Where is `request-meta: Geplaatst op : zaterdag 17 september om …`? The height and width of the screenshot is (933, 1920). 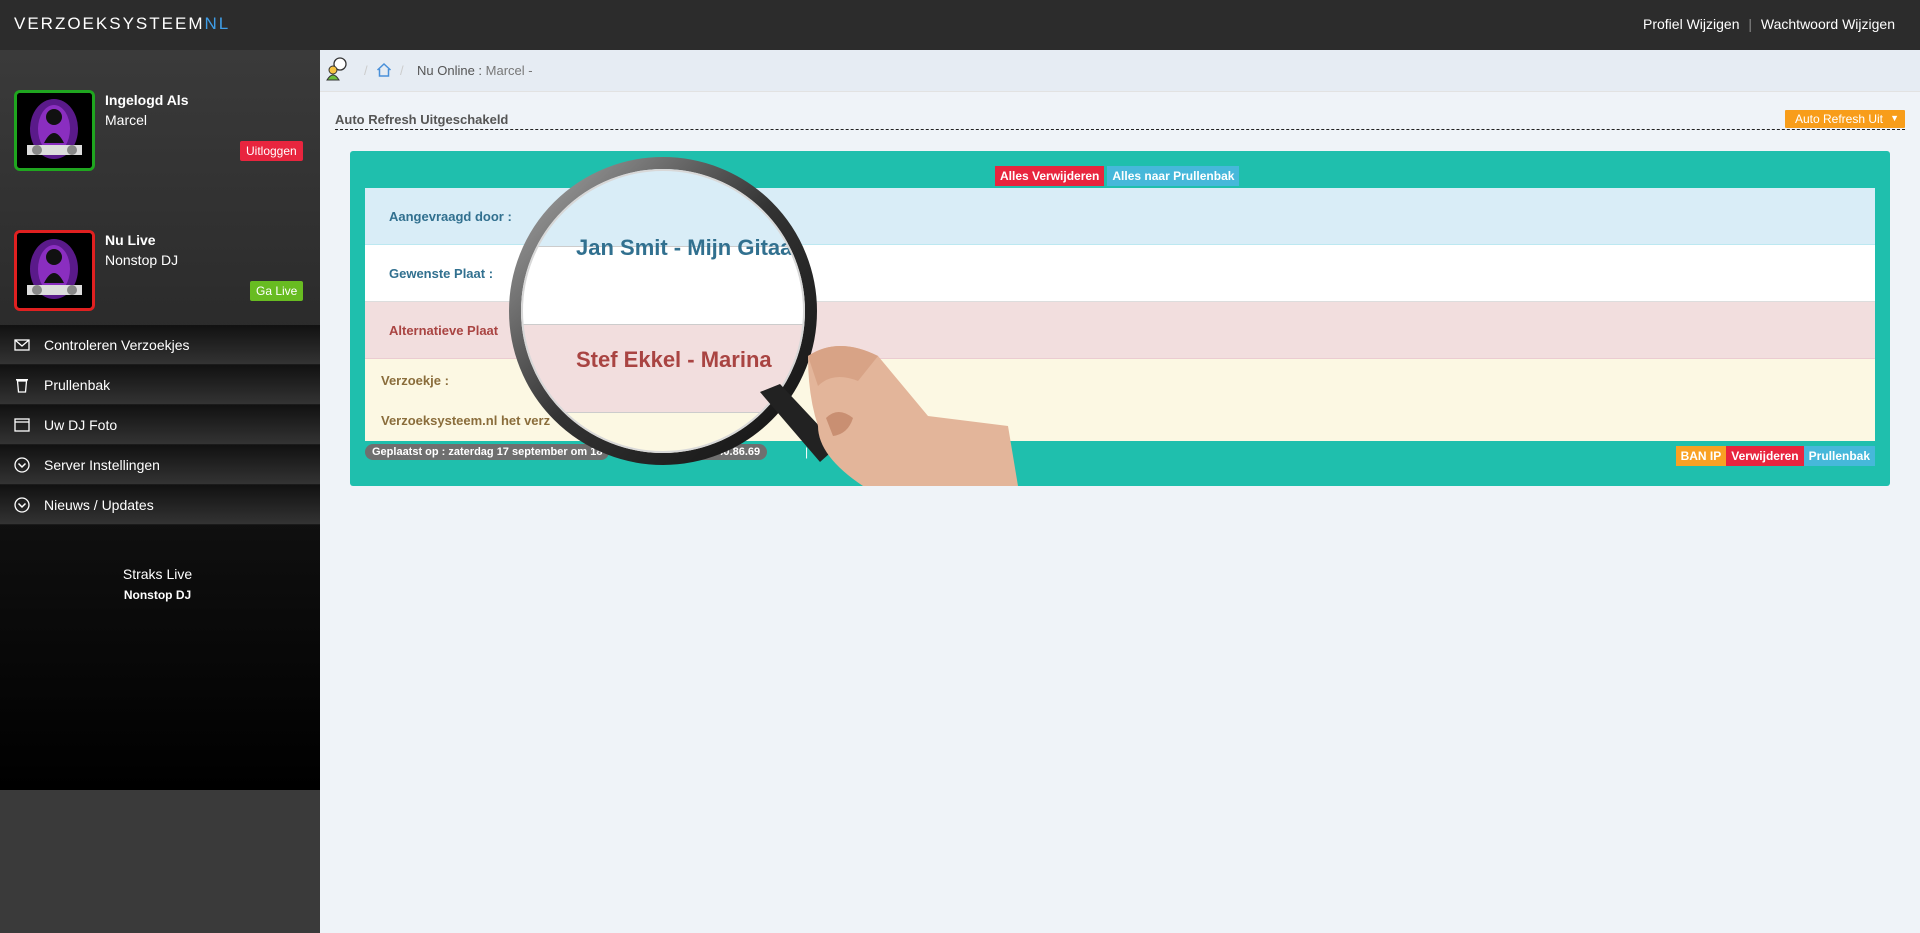 request-meta: Geplaatst op : zaterdag 17 september om … is located at coordinates (1120, 455).